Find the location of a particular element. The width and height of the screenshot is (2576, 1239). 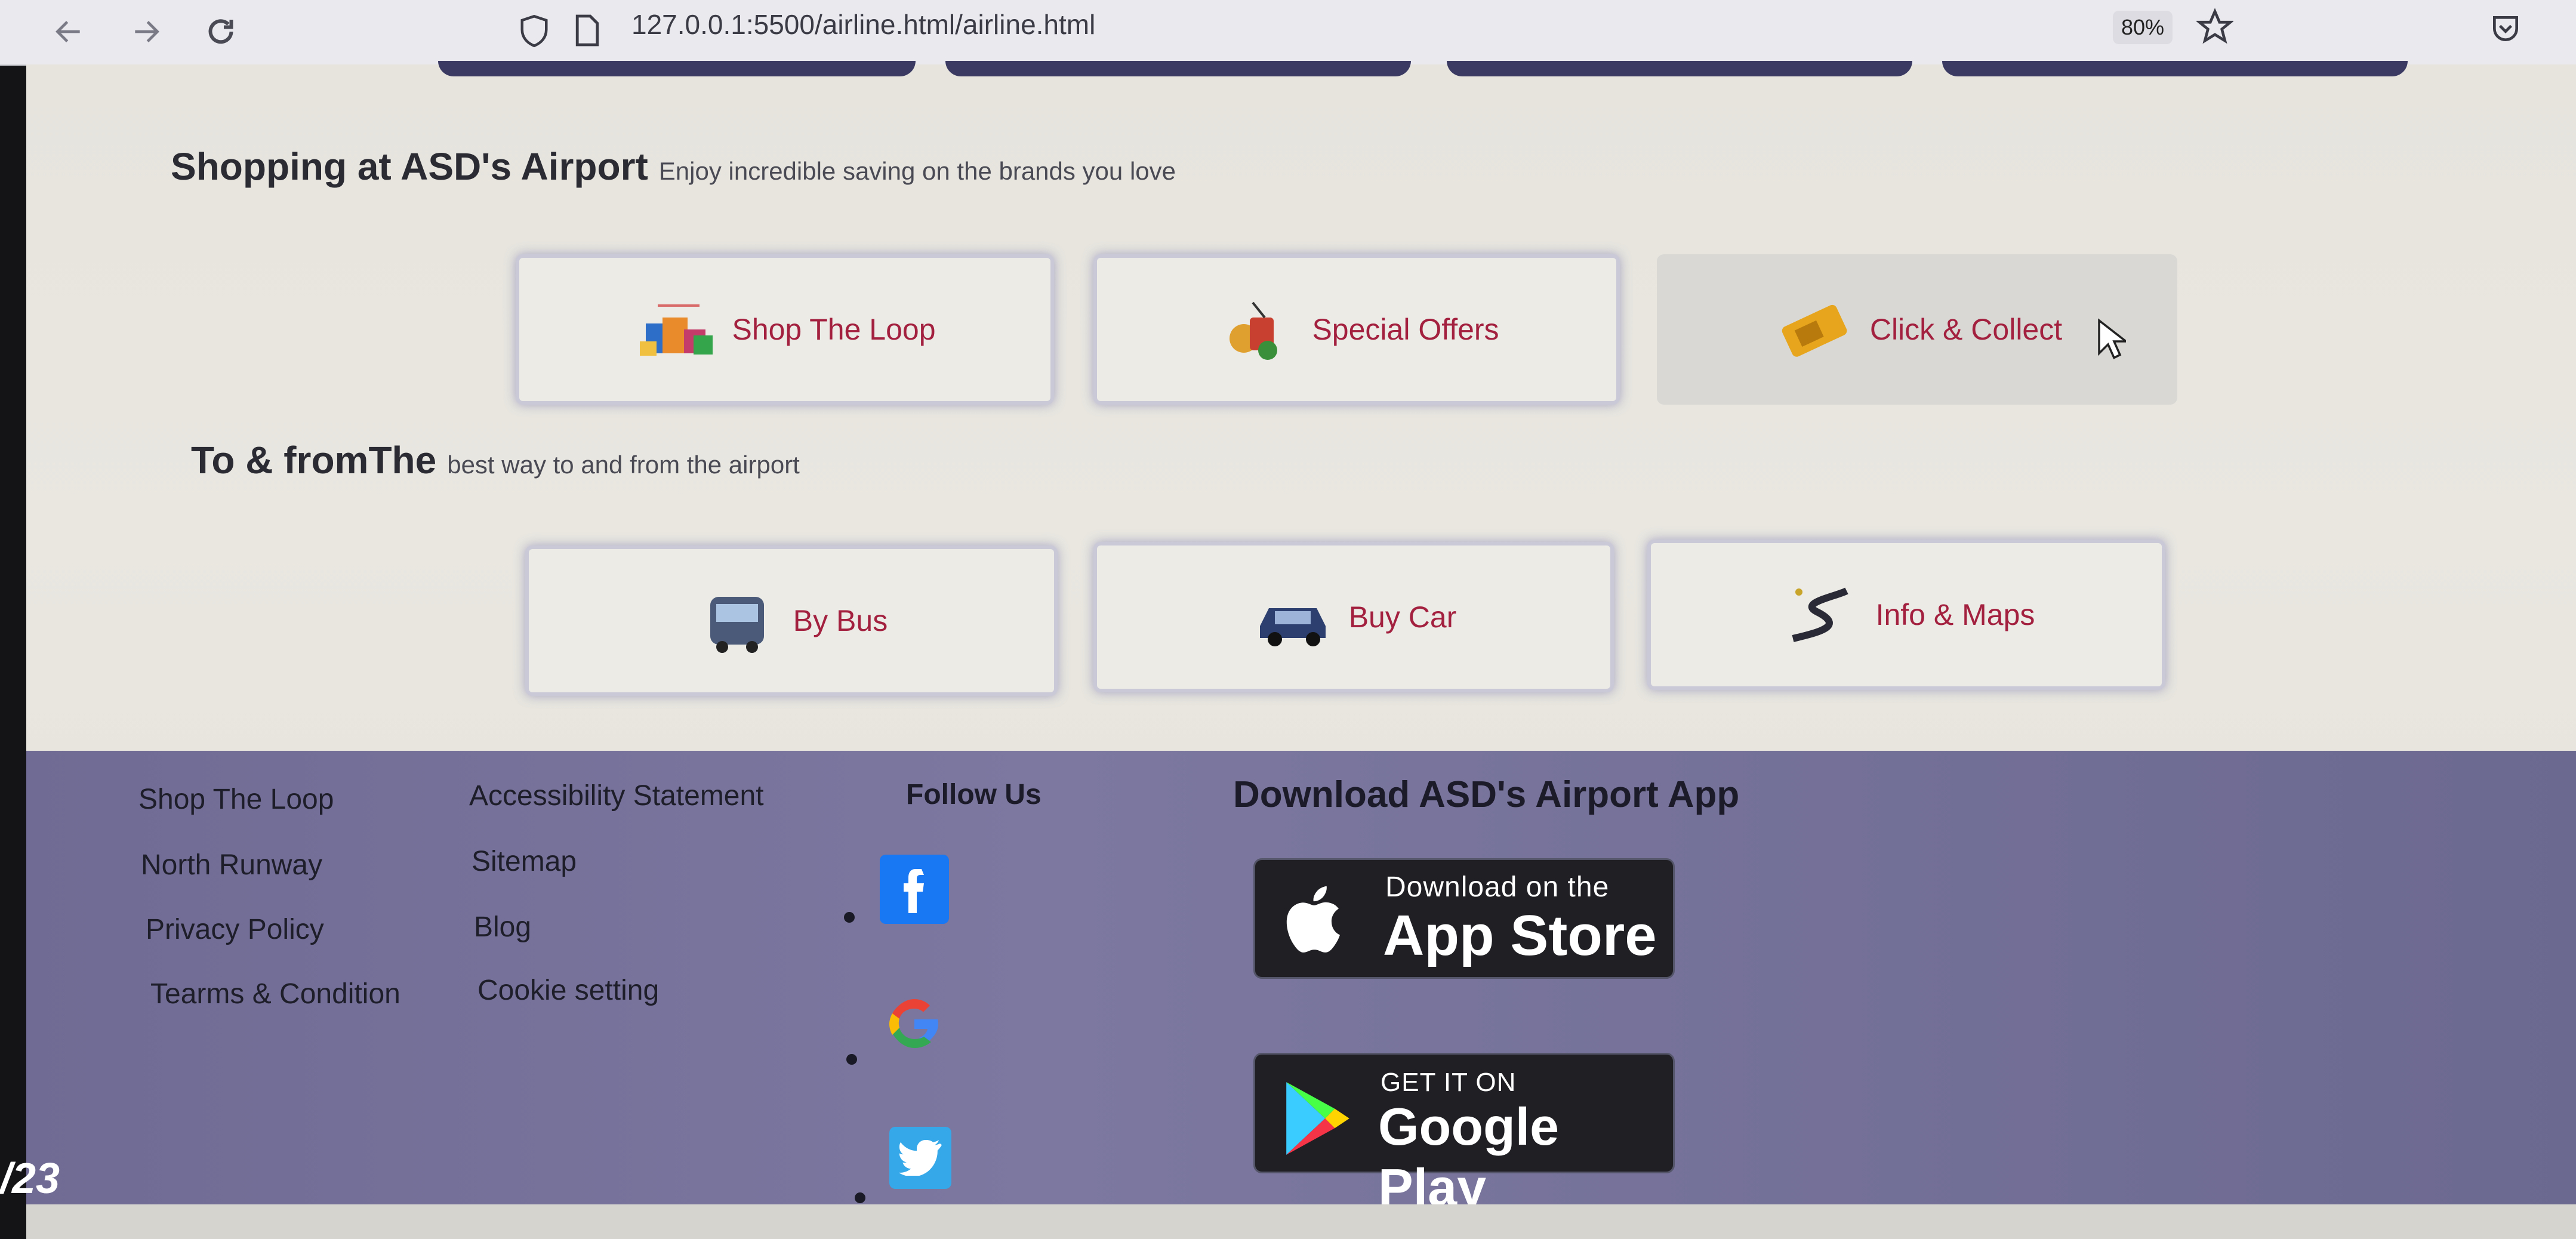

info-and-maps-card: Info & Maps is located at coordinates (1906, 615).